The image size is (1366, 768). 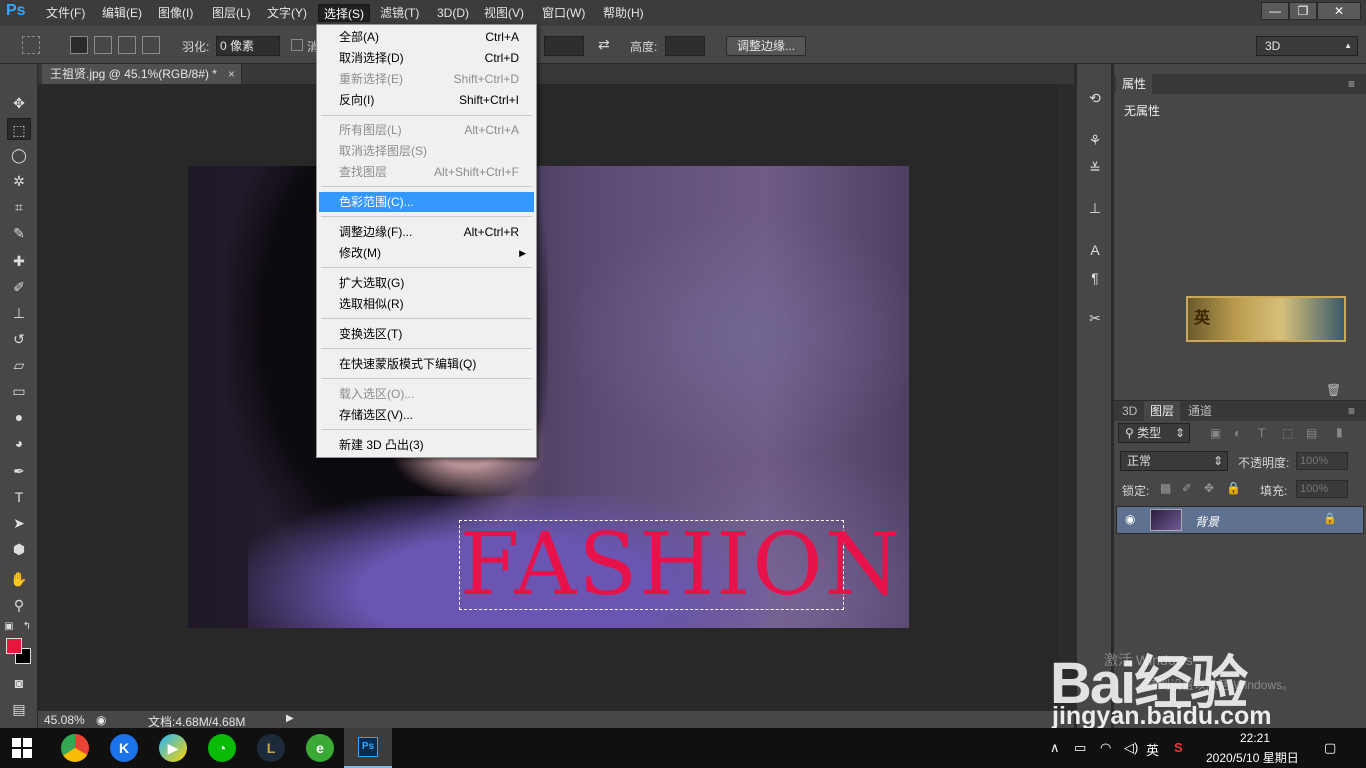 I want to click on clock-date: 2020/5/10 星期日, so click(x=1252, y=757).